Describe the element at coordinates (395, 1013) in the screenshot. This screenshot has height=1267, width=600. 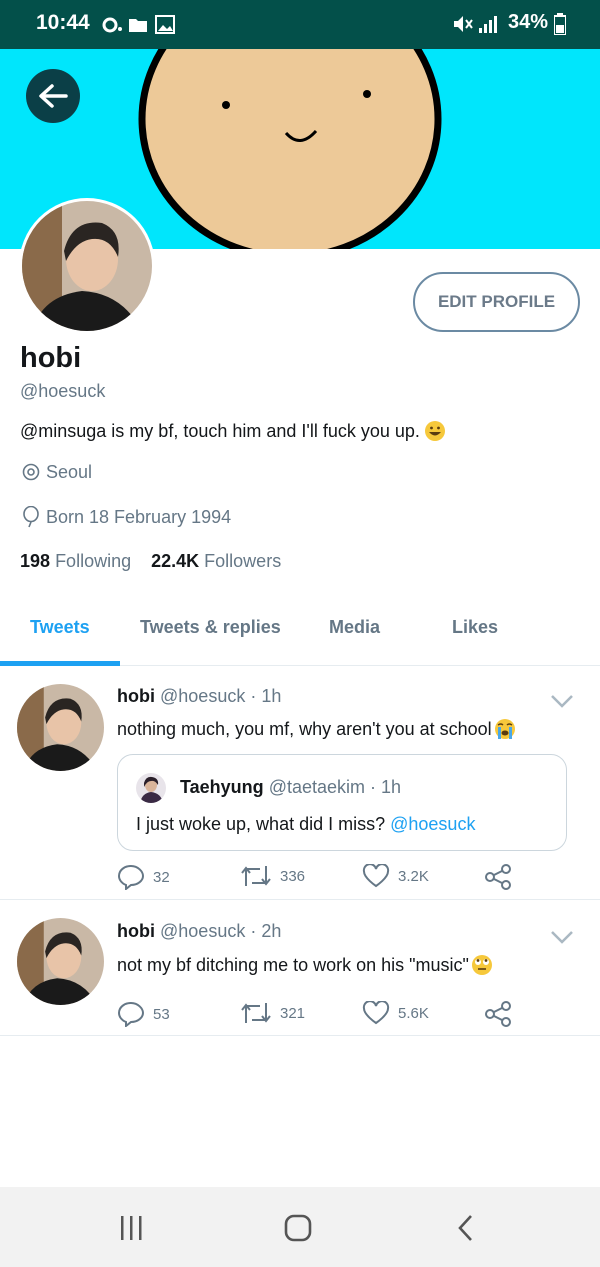
I see `like-button: 5.6K` at that location.